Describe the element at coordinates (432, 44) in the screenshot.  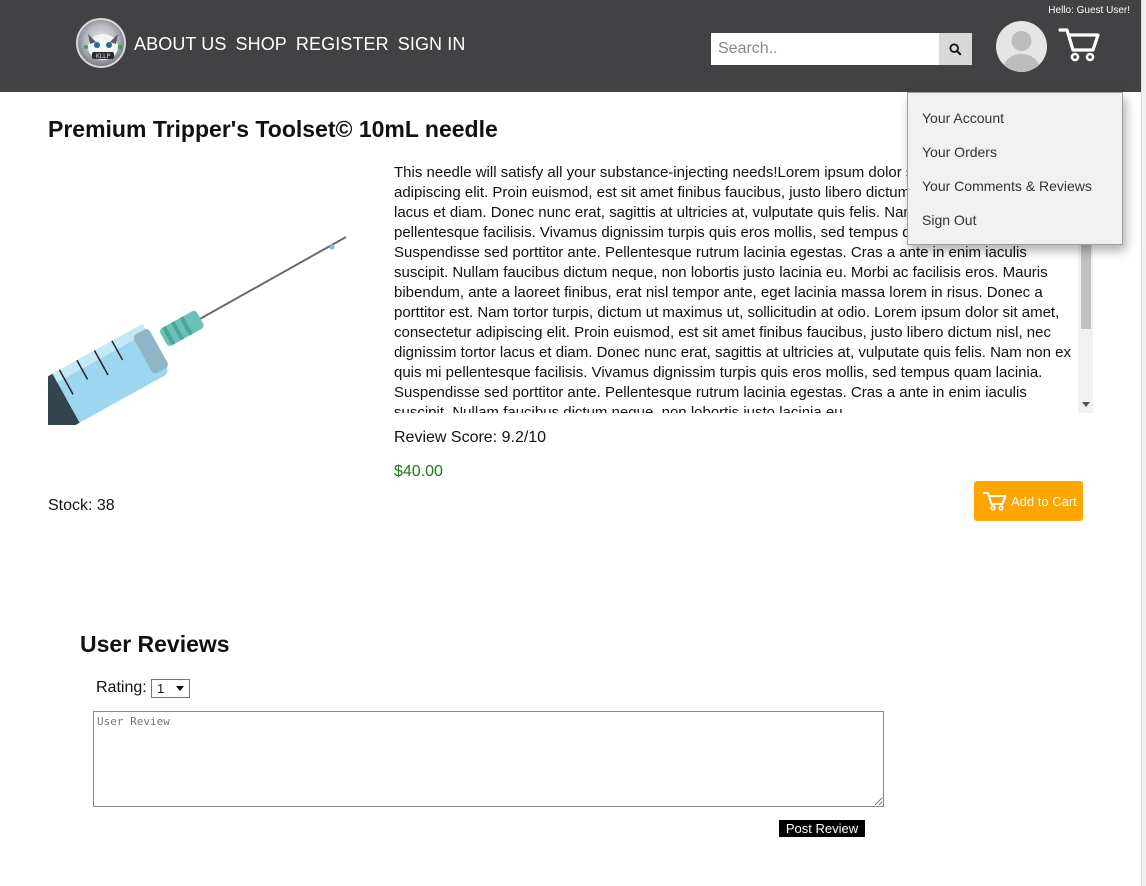
I see `nav-sign-in: SIGN IN` at that location.